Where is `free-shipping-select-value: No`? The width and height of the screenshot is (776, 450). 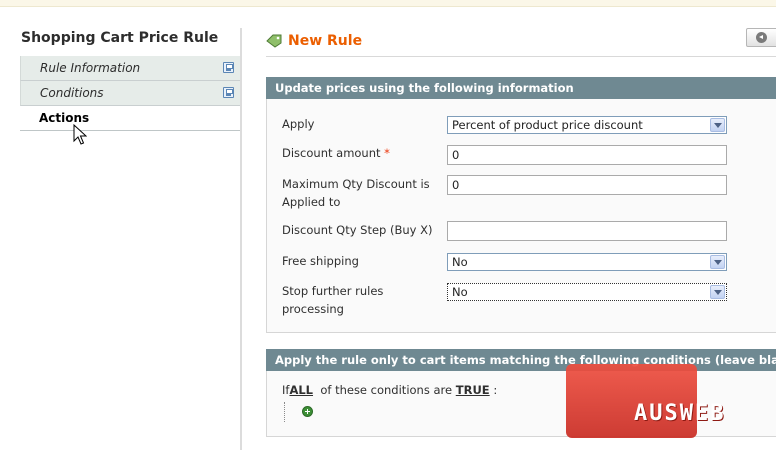
free-shipping-select-value: No is located at coordinates (460, 262).